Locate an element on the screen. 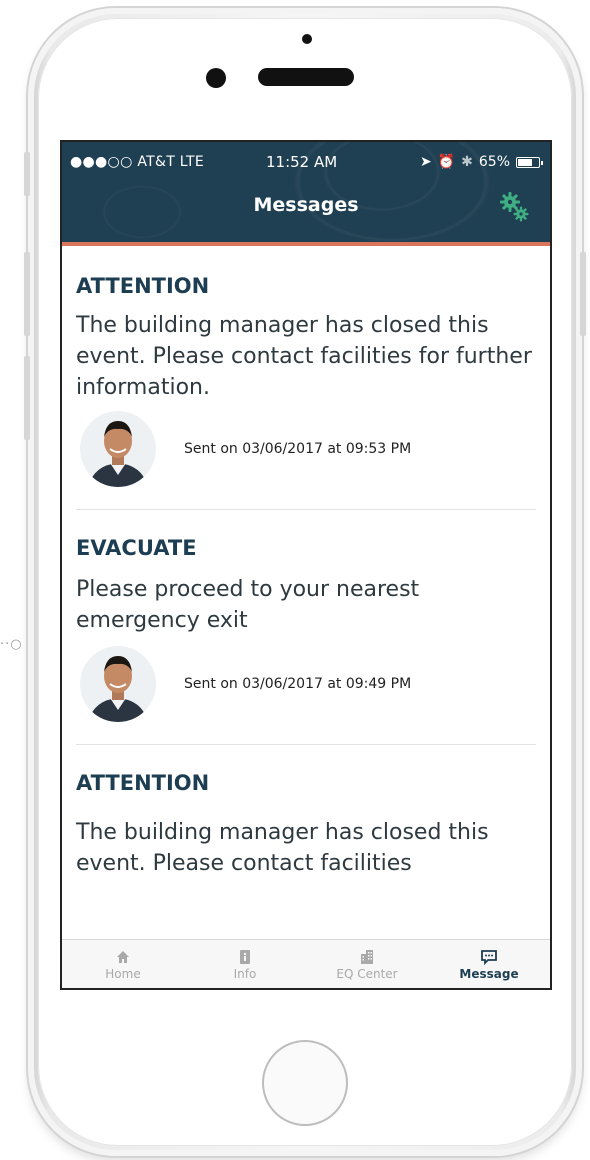 This screenshot has width=590, height=1160. home-icon is located at coordinates (123, 956).